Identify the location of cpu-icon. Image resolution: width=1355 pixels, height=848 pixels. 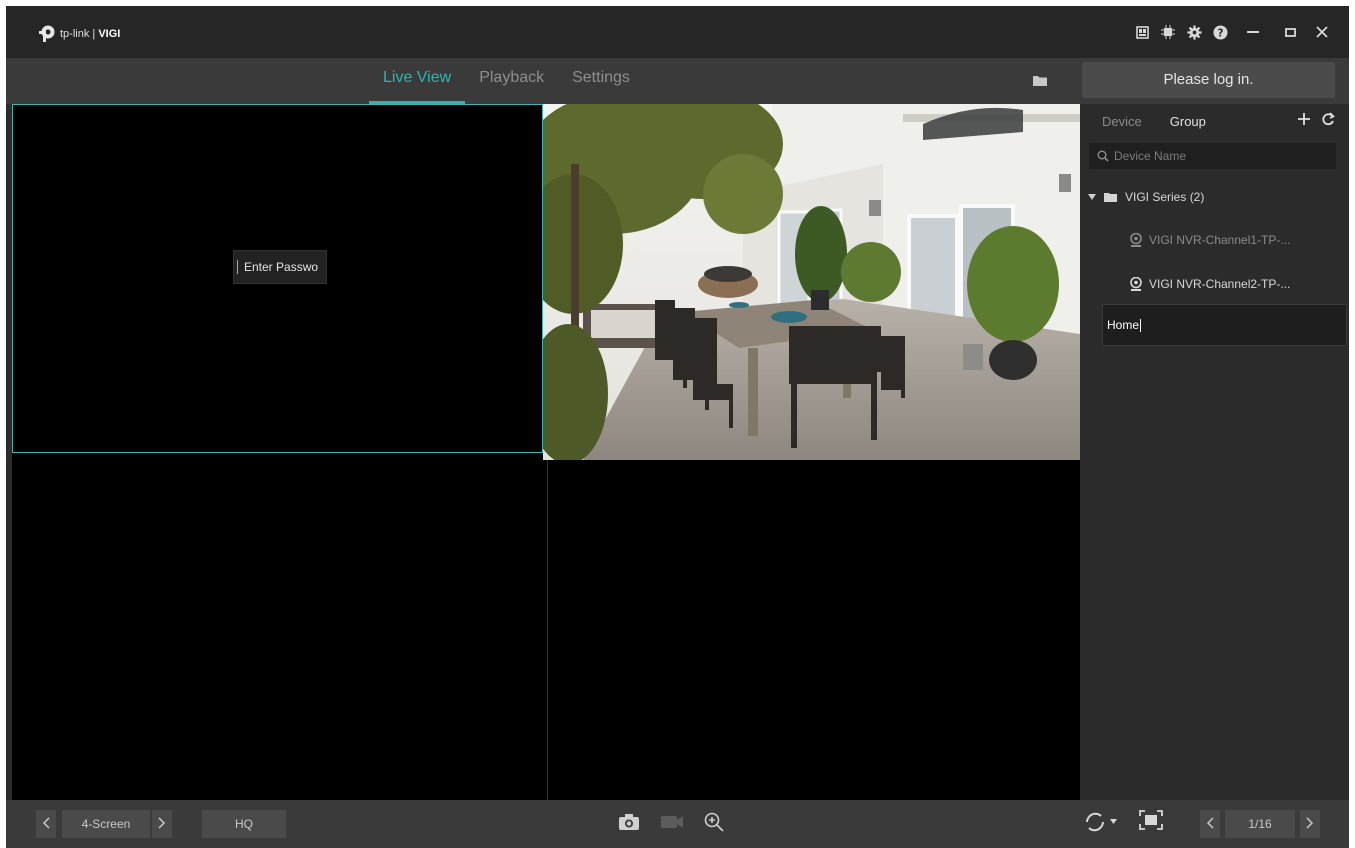
(1168, 32).